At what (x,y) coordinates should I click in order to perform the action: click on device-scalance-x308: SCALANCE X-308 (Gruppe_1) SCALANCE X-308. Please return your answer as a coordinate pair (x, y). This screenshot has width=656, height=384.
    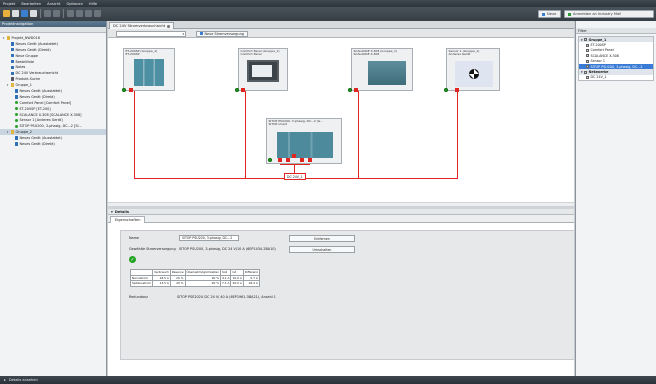
    Looking at the image, I should click on (382, 69).